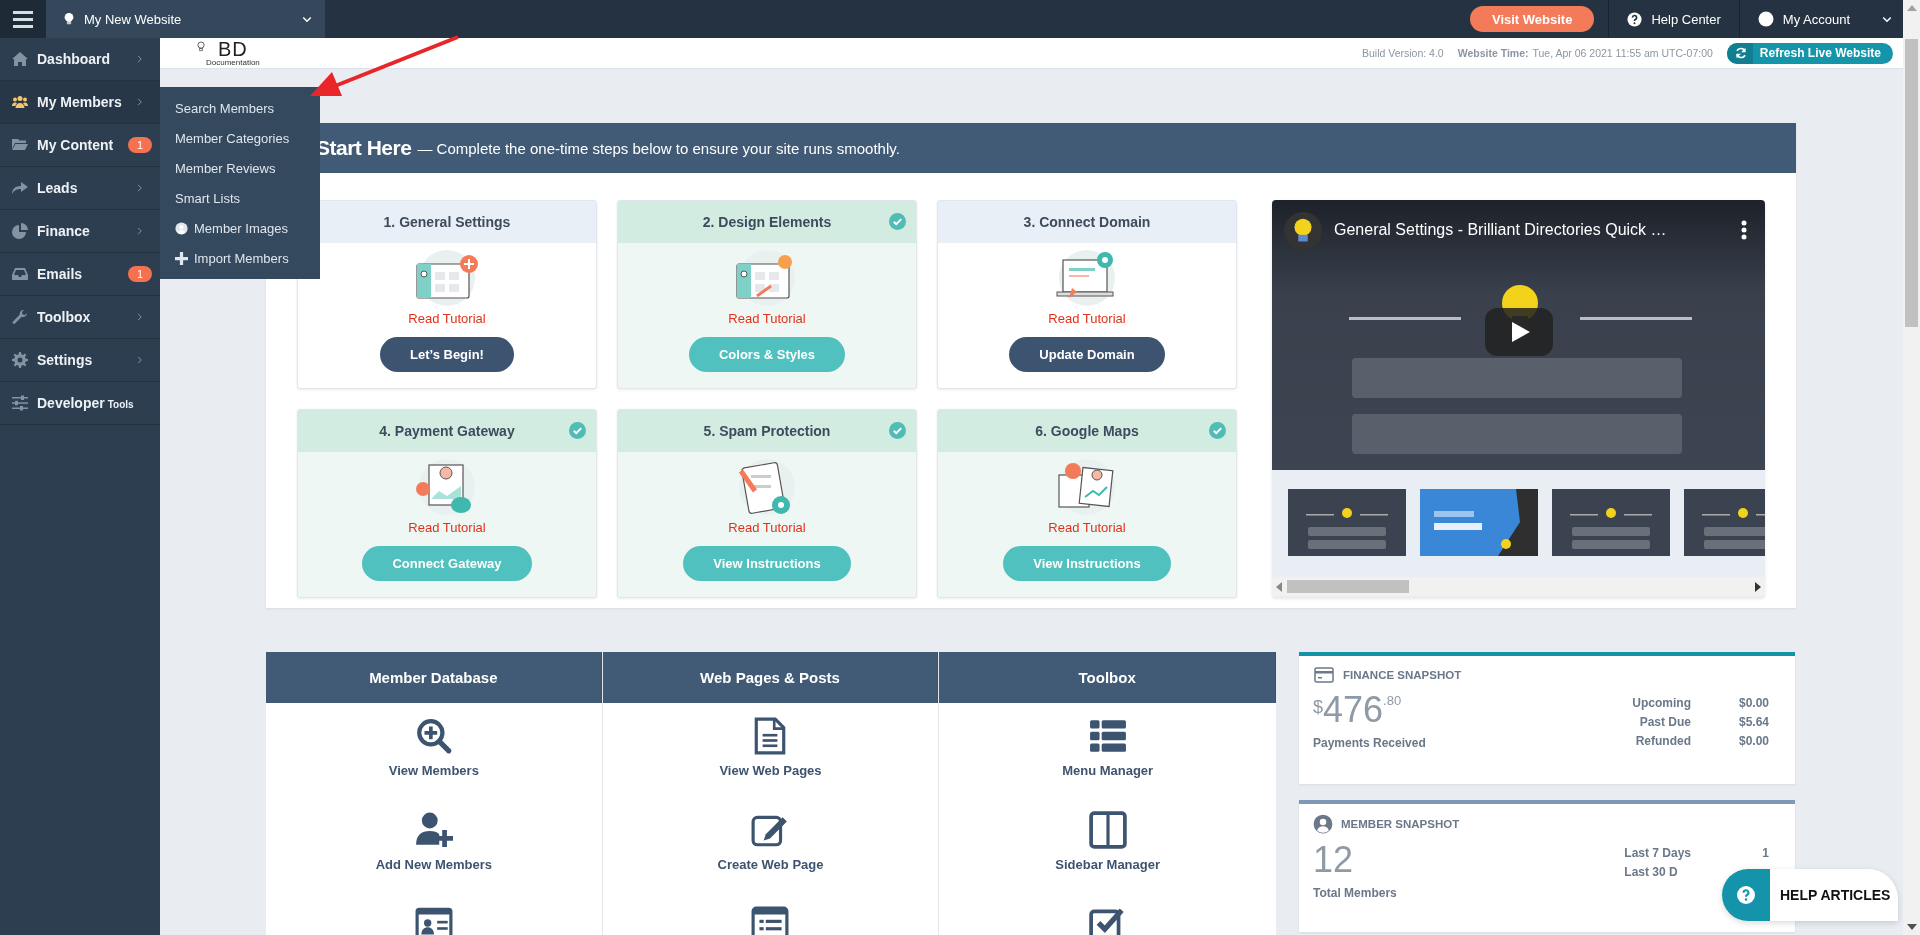  Describe the element at coordinates (80, 145) in the screenshot. I see `sidebar-item: My Content 1` at that location.